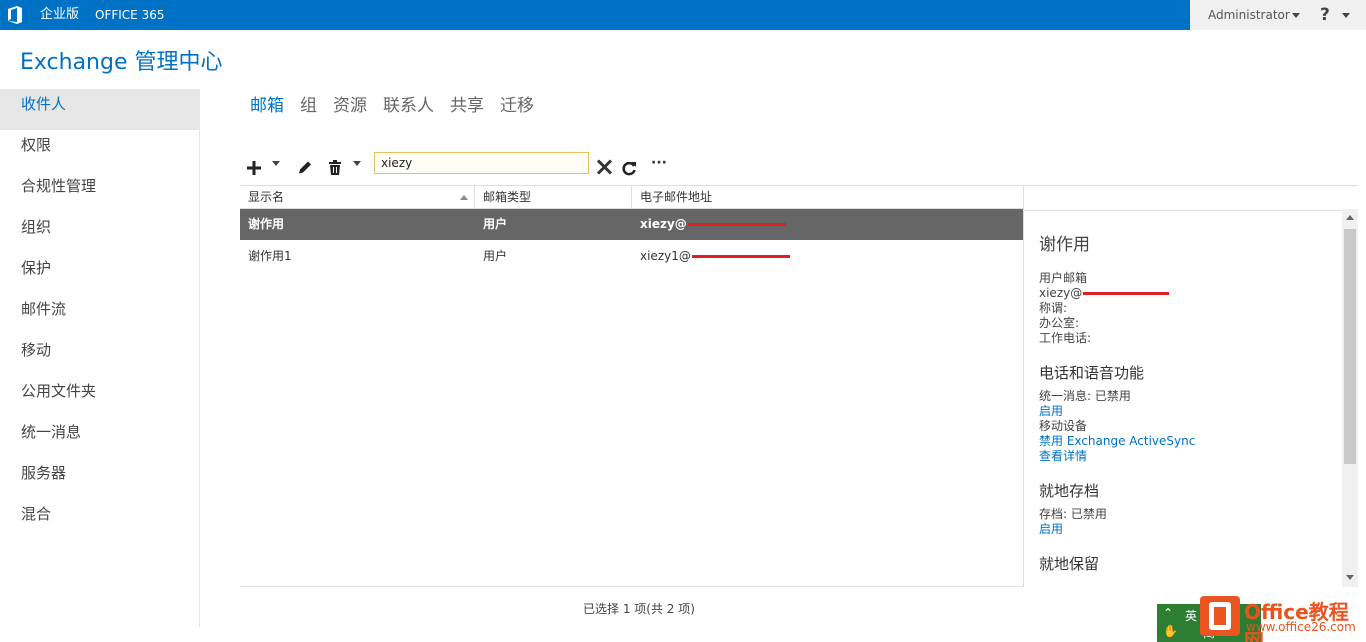 Image resolution: width=1366 pixels, height=642 pixels. I want to click on refresh-icon, so click(629, 168).